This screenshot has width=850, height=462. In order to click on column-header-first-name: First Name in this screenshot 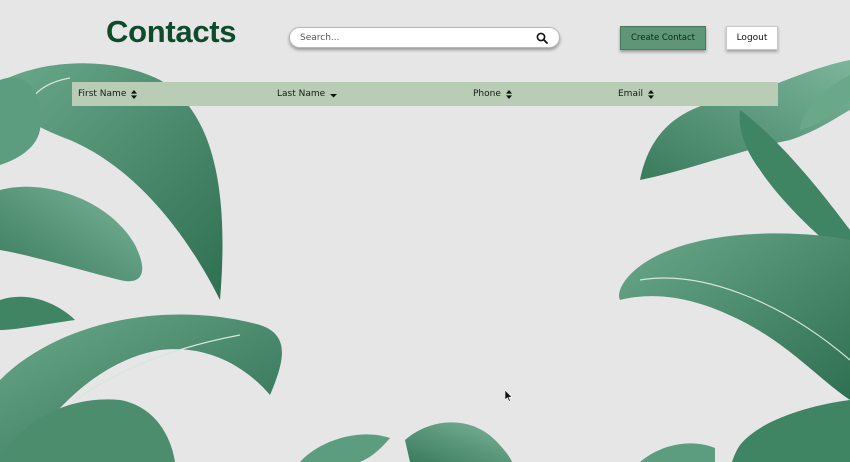, I will do `click(108, 94)`.